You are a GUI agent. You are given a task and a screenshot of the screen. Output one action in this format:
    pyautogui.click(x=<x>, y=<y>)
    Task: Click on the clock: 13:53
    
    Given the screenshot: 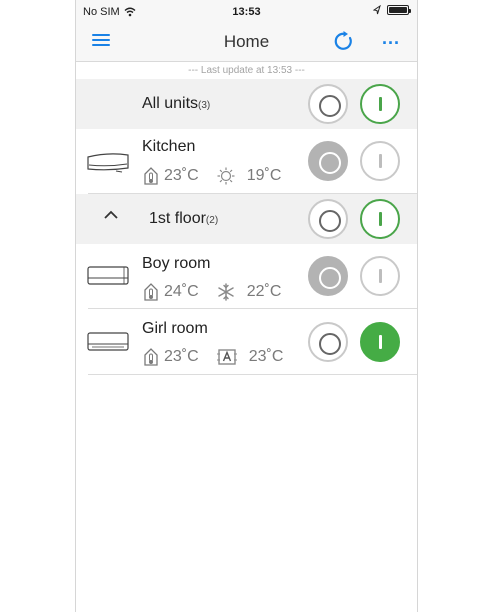 What is the action you would take?
    pyautogui.click(x=246, y=12)
    